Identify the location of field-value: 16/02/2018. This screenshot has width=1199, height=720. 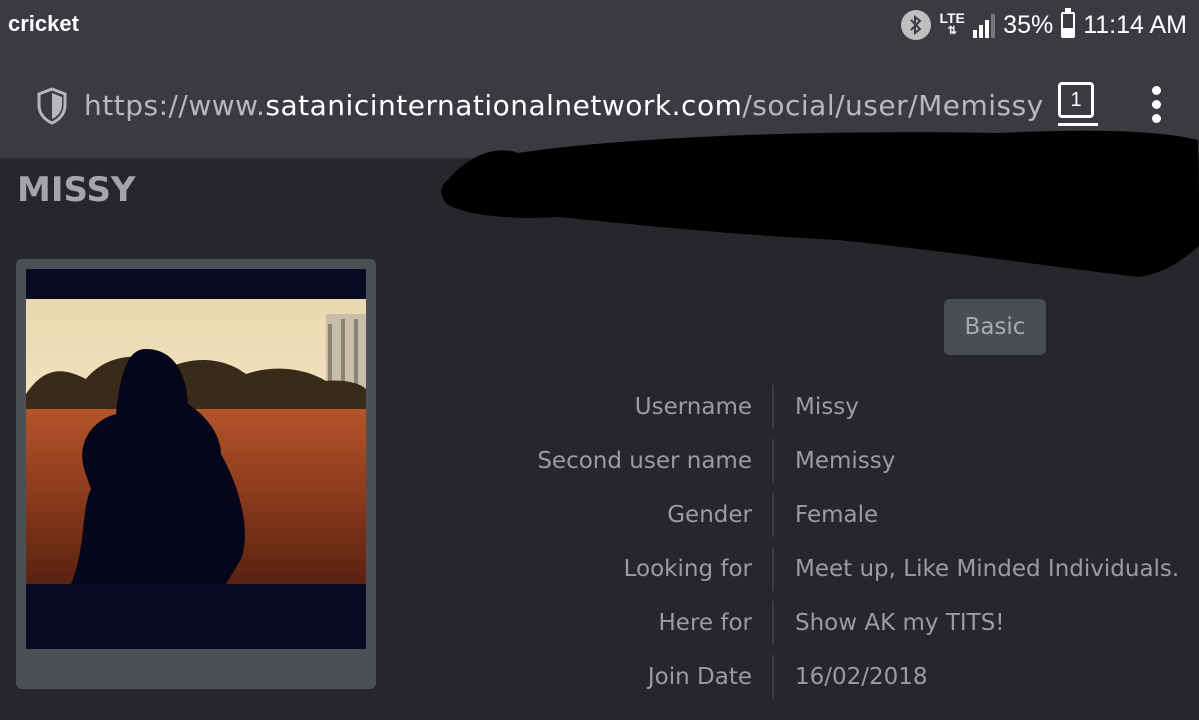
(861, 677).